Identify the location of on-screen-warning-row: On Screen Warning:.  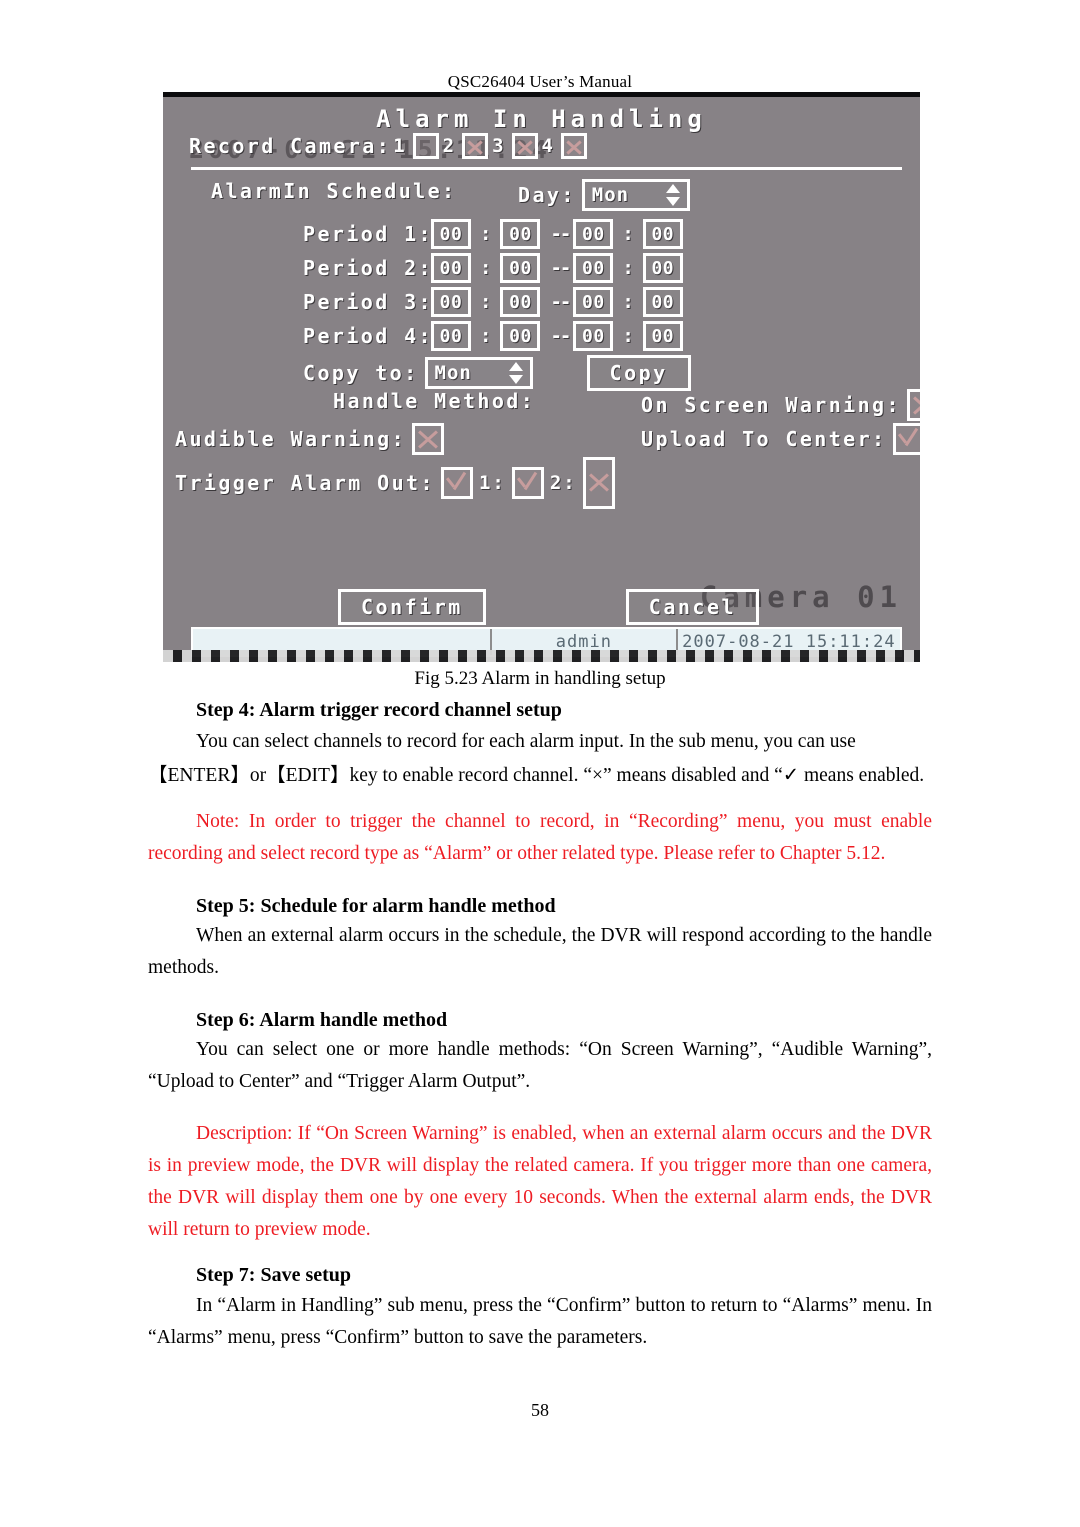
(780, 405).